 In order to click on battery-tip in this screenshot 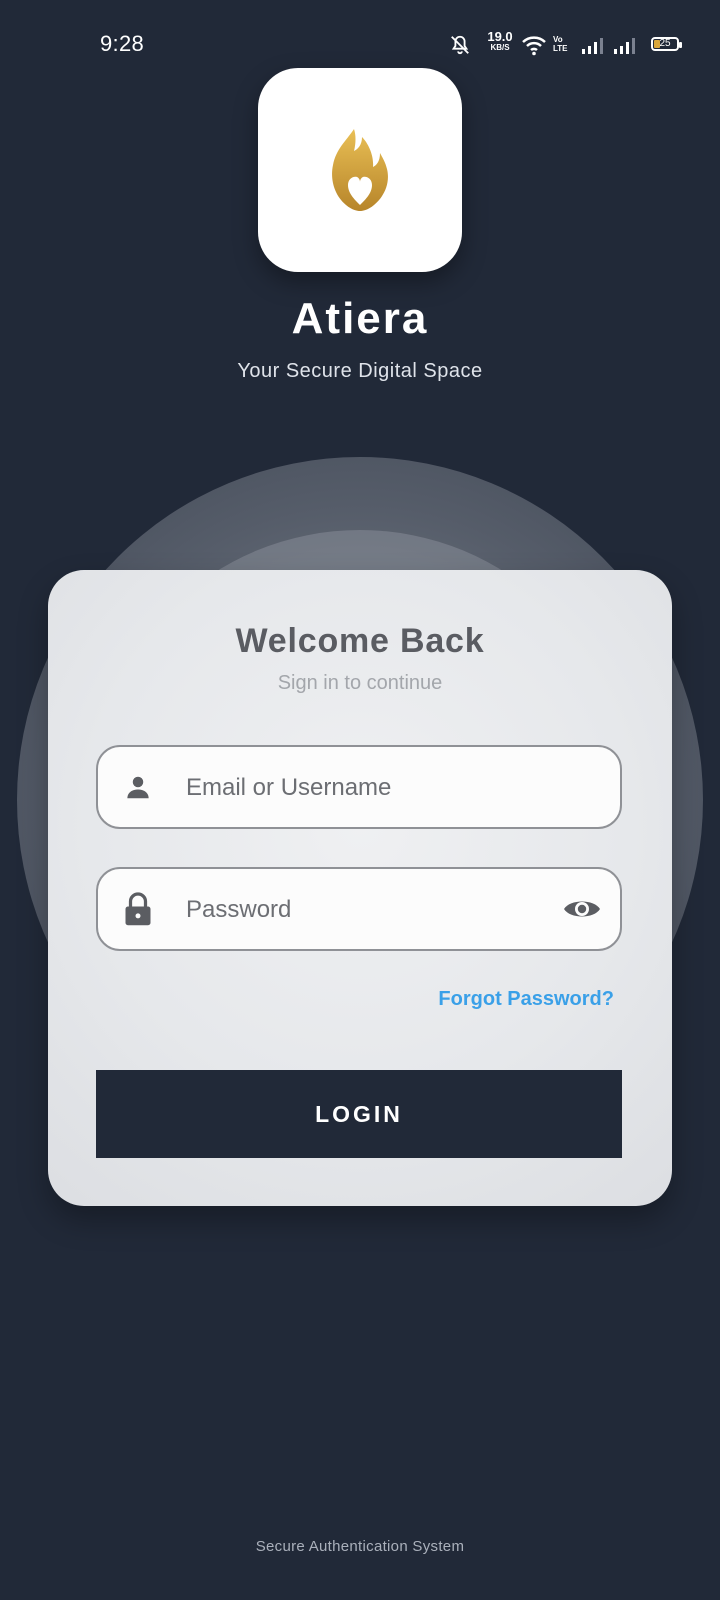, I will do `click(680, 45)`.